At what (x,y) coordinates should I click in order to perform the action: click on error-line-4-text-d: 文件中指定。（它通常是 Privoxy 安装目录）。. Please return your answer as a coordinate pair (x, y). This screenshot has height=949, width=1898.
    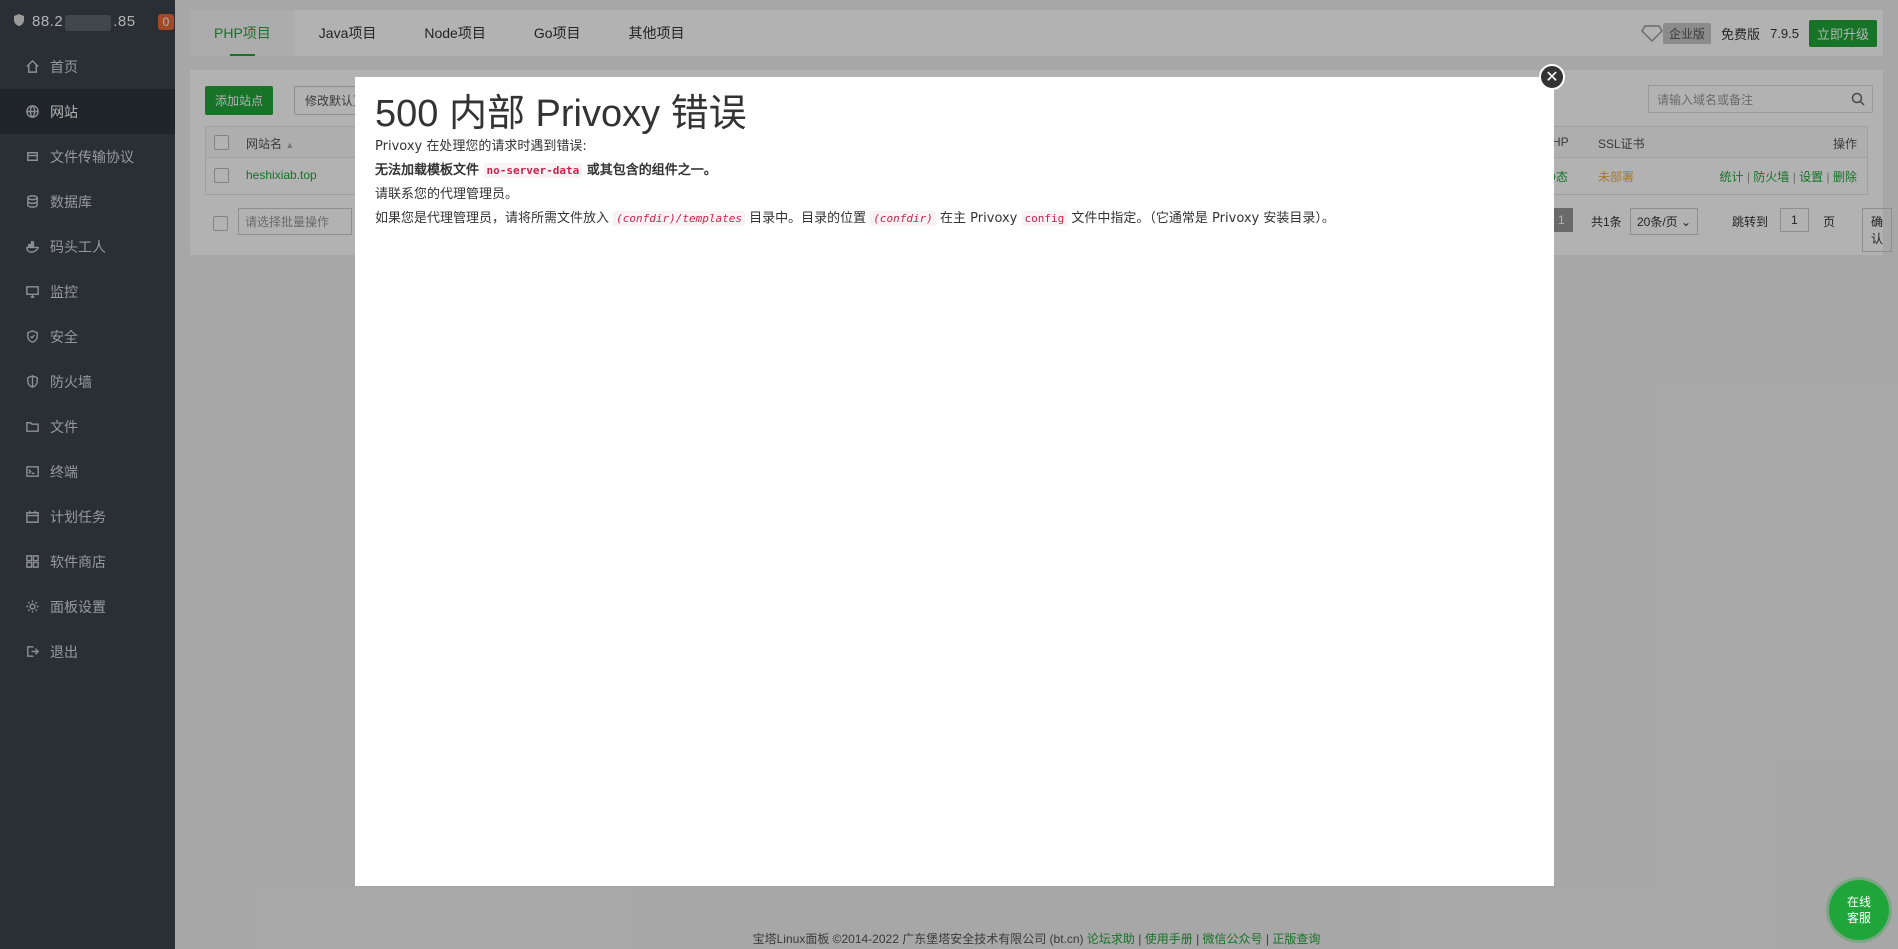
    Looking at the image, I should click on (1203, 218).